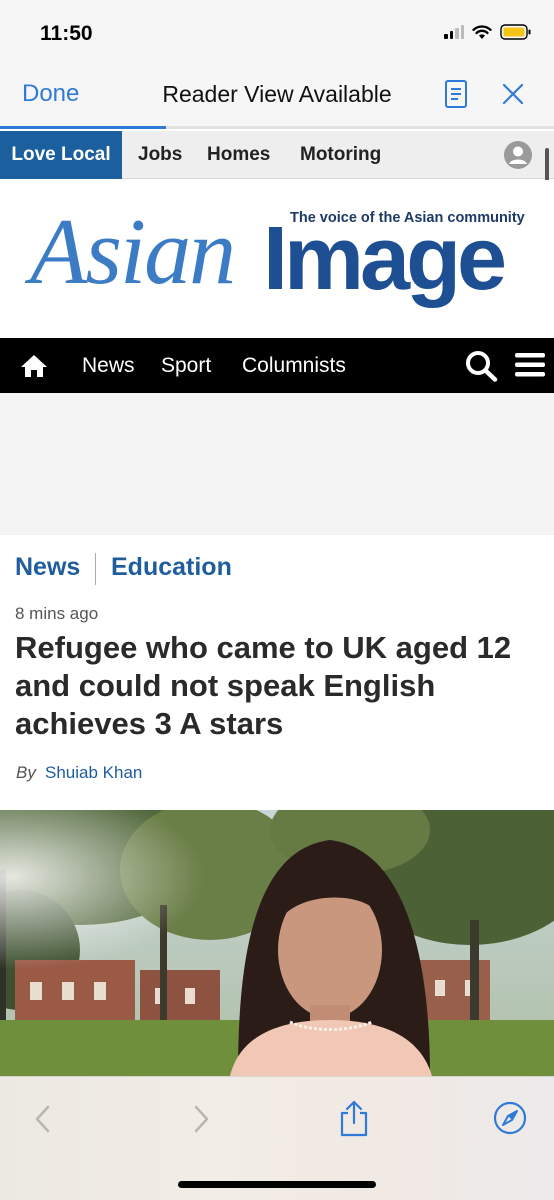 This screenshot has height=1200, width=554. What do you see at coordinates (277, 1184) in the screenshot?
I see `home-indicator` at bounding box center [277, 1184].